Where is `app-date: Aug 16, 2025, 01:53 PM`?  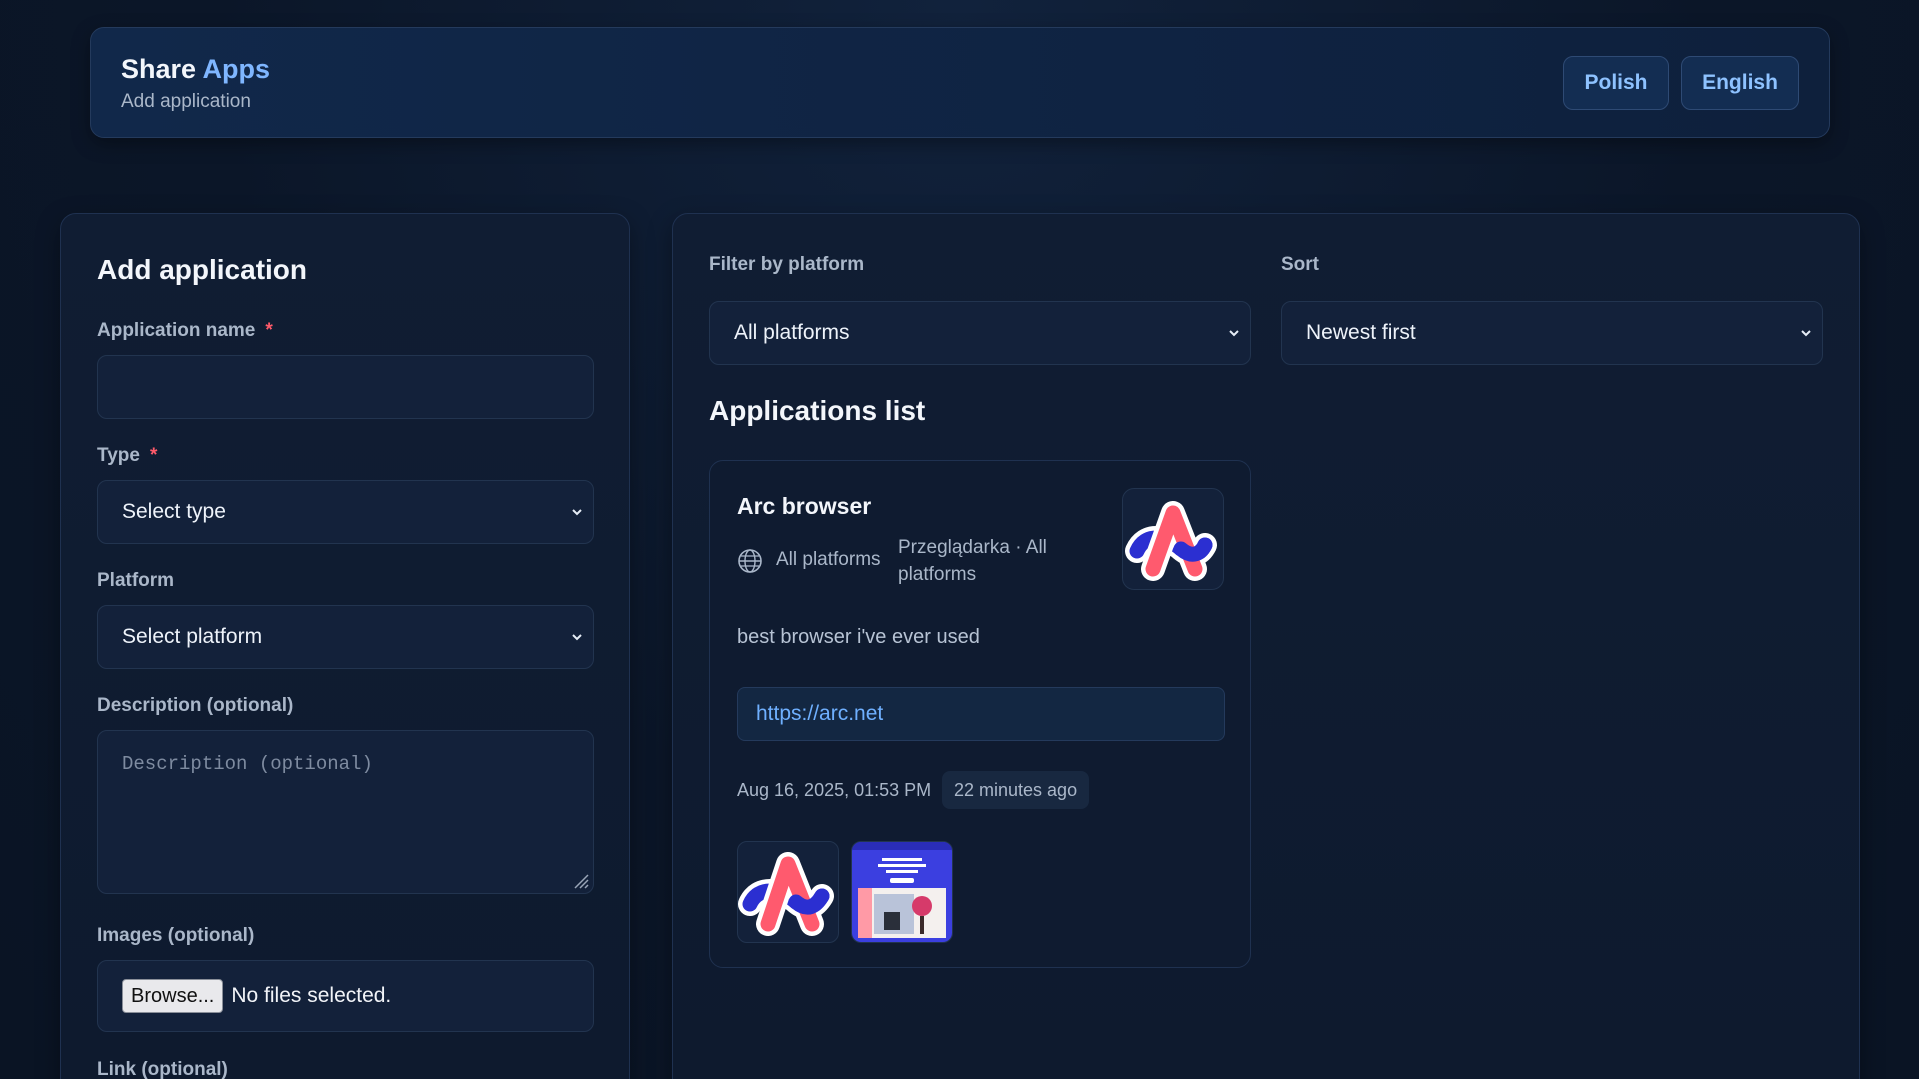 app-date: Aug 16, 2025, 01:53 PM is located at coordinates (834, 790).